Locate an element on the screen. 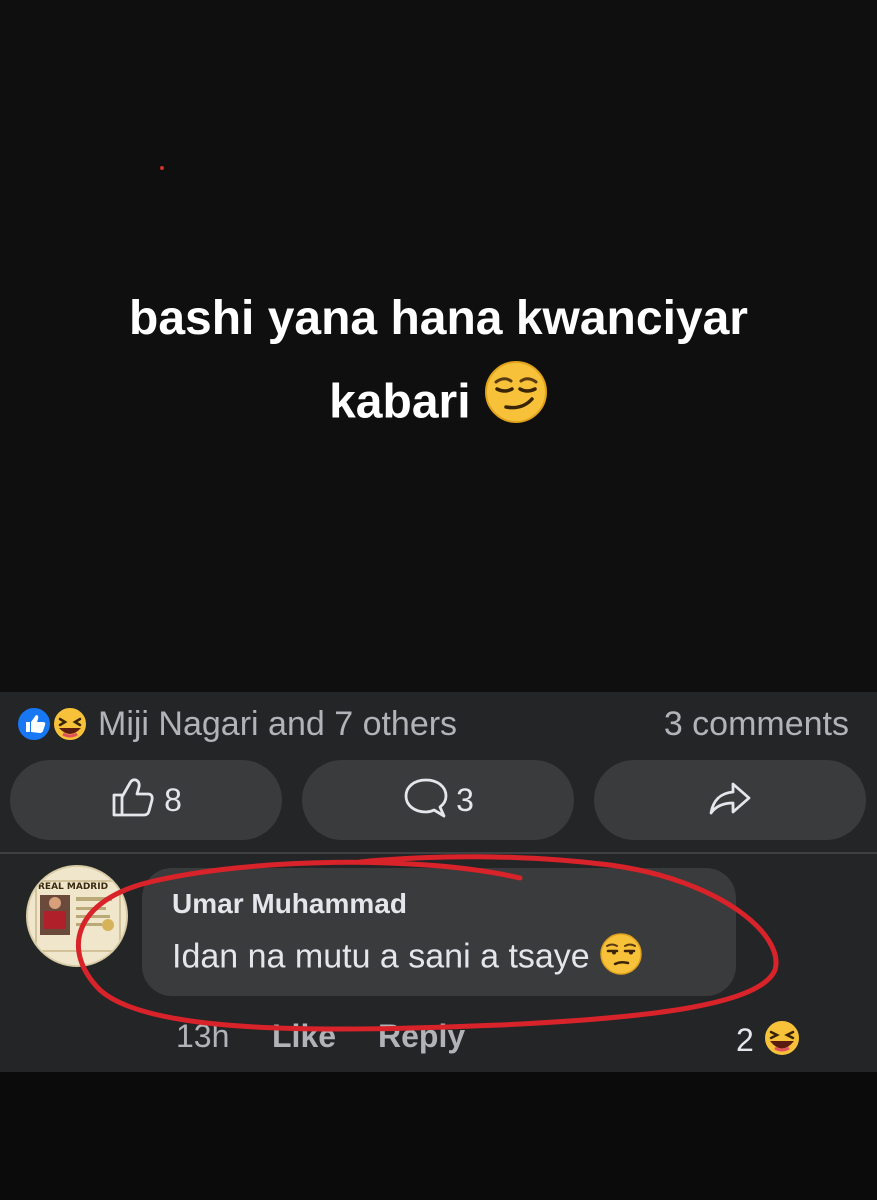 This screenshot has height=1200, width=877. post-text-line-2-wrap: kabari is located at coordinates (438, 405).